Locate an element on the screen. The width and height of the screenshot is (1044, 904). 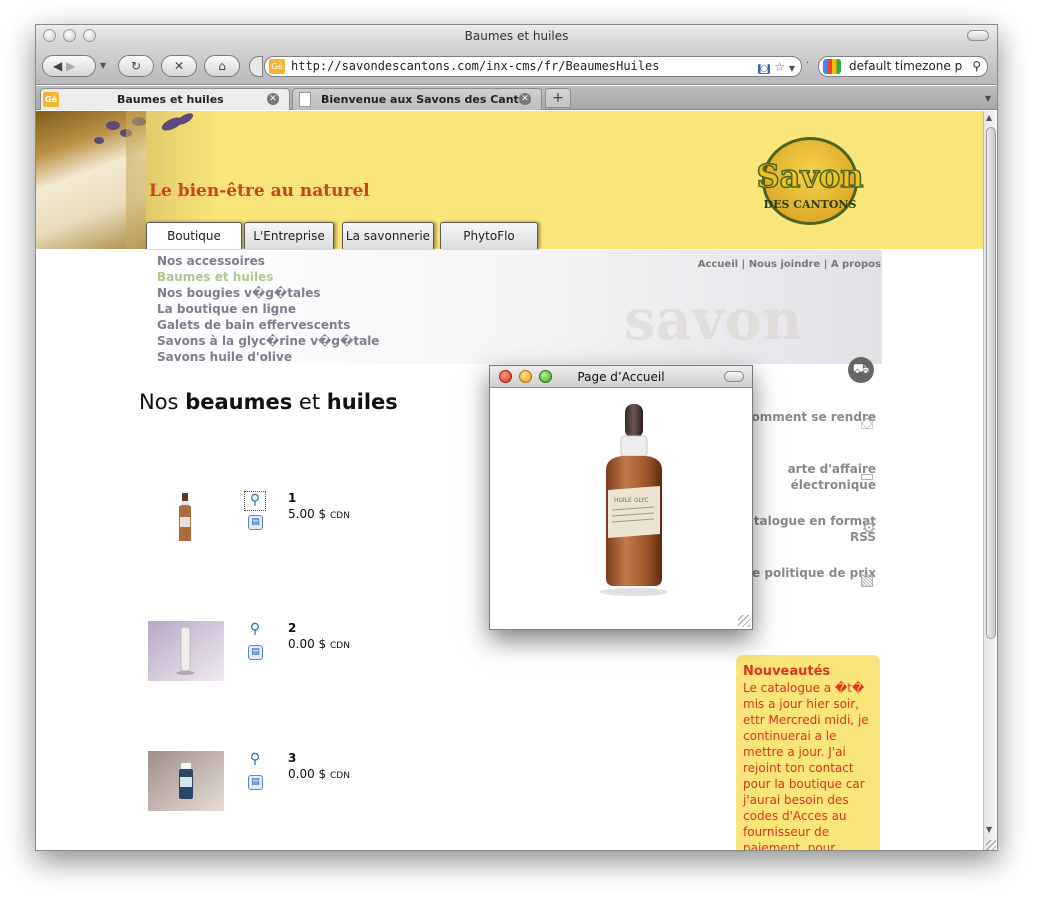
tab-list-icon: ▾ is located at coordinates (988, 98).